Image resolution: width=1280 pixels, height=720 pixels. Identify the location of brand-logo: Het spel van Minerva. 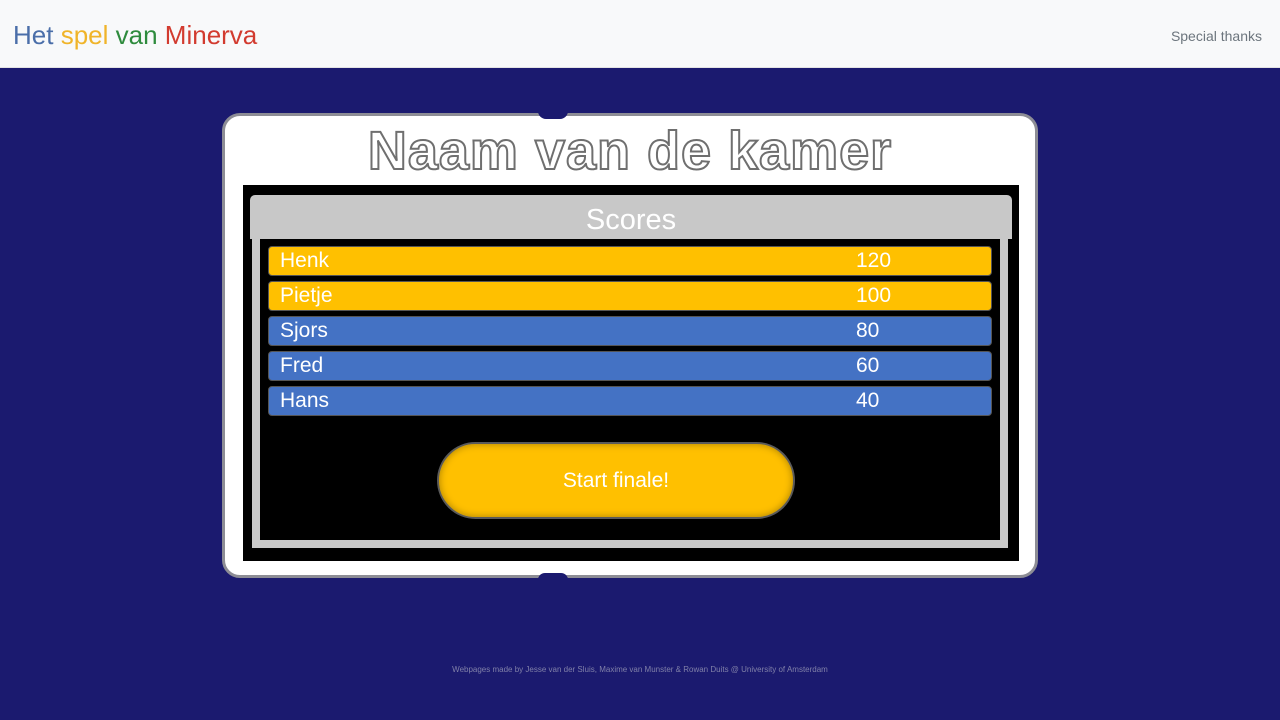
(135, 35).